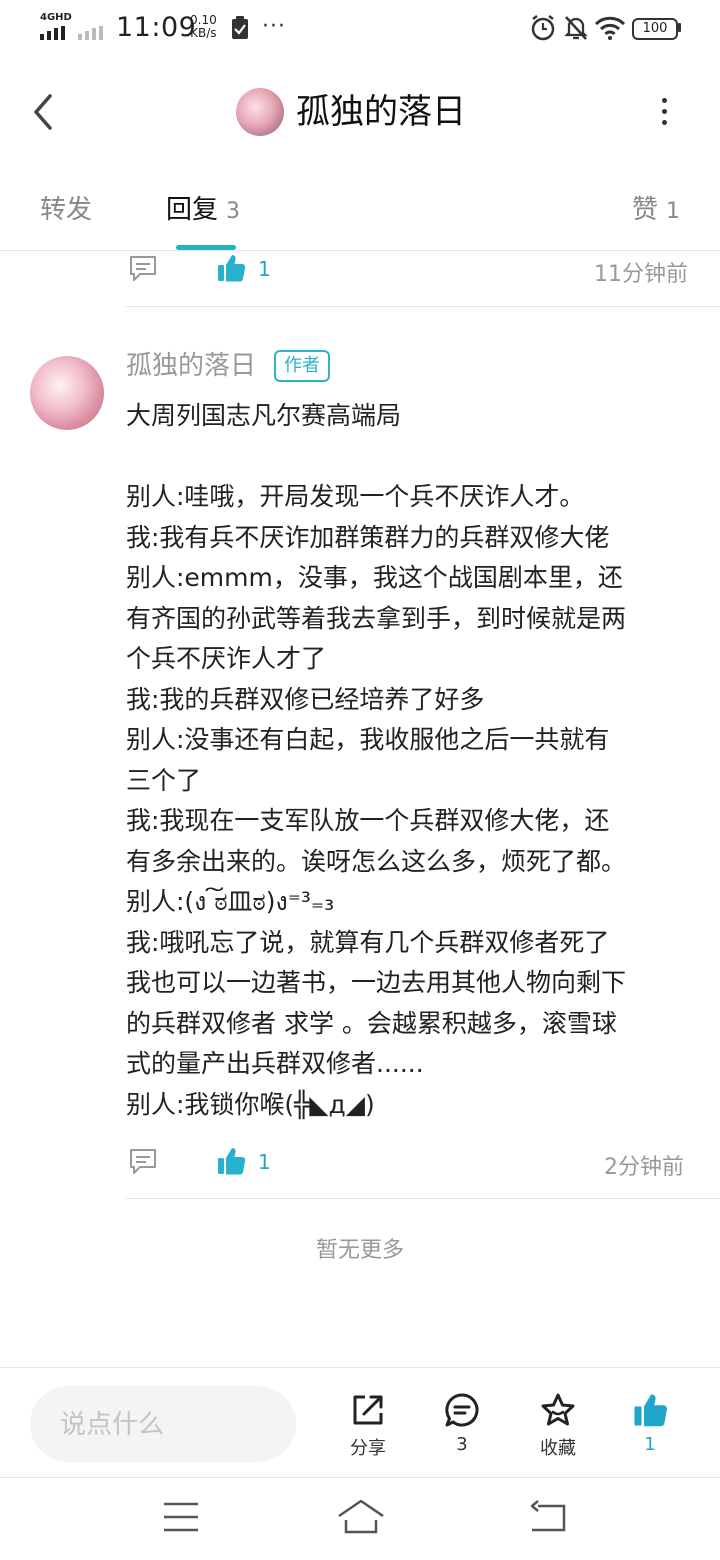 This screenshot has width=720, height=1560. What do you see at coordinates (371, 1023) in the screenshot?
I see `reply-line: 的兵群双修者 求学 。会越累积越多，滚雪球` at bounding box center [371, 1023].